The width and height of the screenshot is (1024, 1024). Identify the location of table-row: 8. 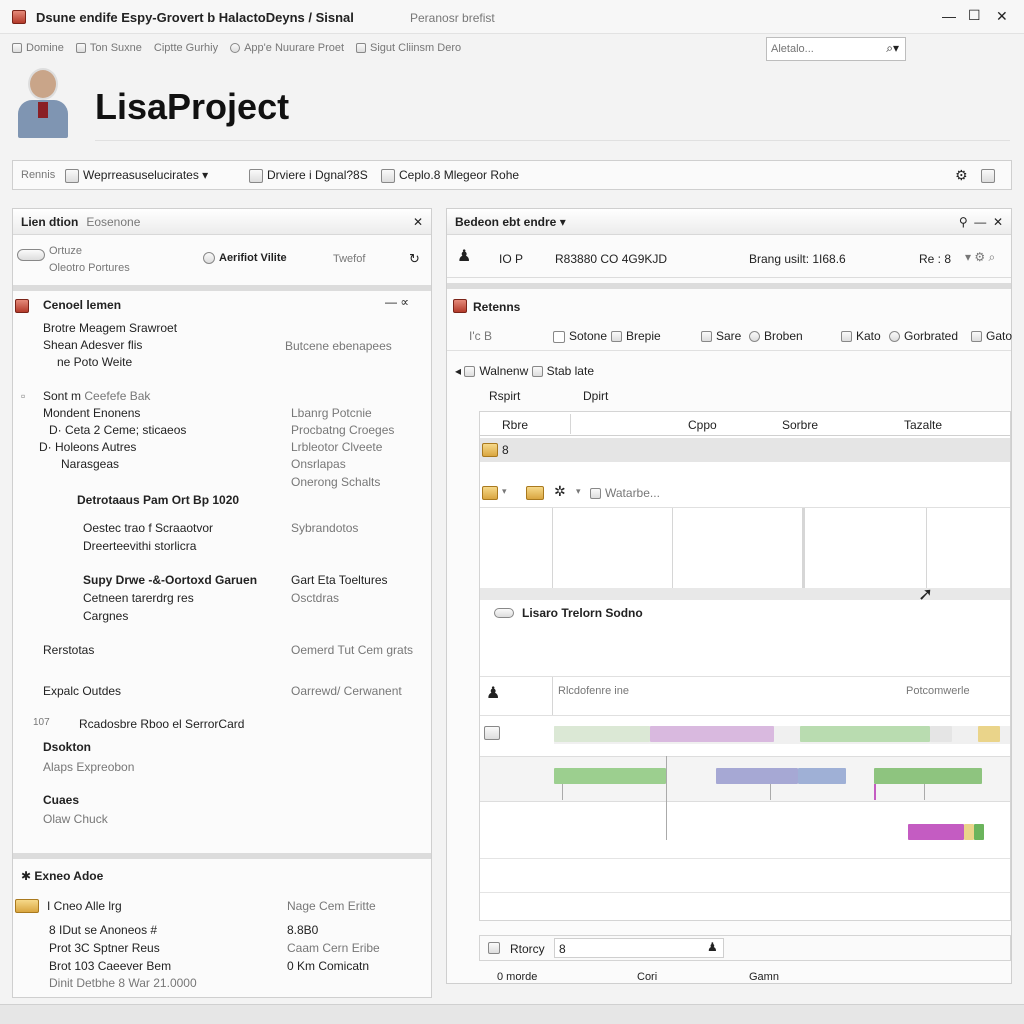
(745, 450).